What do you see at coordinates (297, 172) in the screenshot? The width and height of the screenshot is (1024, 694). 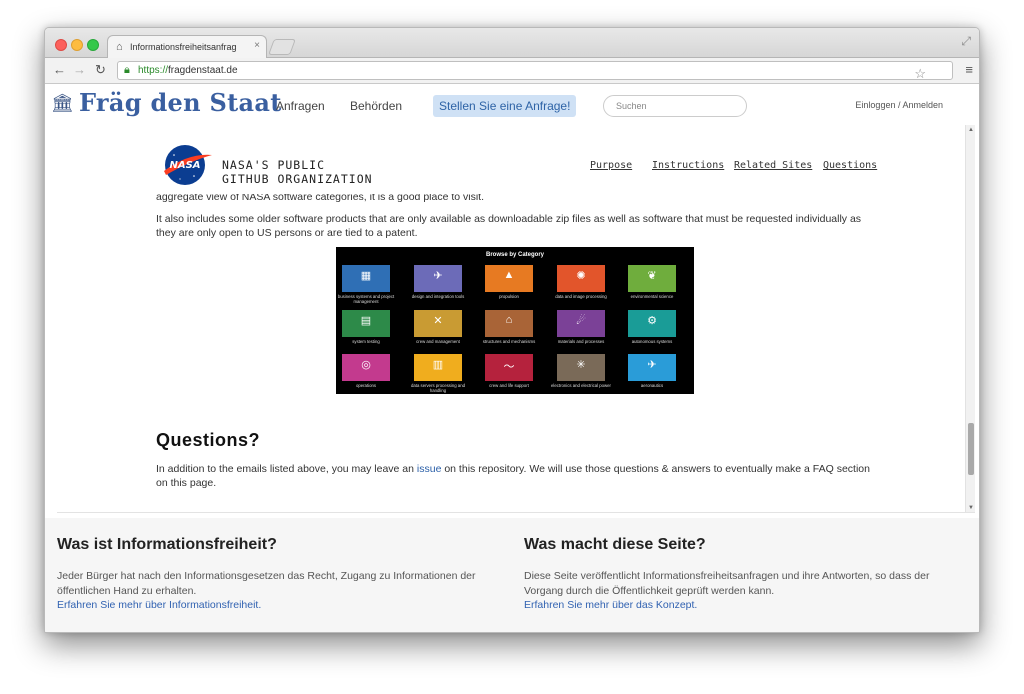 I see `nasa-brand-title: NASA'S PUBLIC GITHUB ORGANIZATION` at bounding box center [297, 172].